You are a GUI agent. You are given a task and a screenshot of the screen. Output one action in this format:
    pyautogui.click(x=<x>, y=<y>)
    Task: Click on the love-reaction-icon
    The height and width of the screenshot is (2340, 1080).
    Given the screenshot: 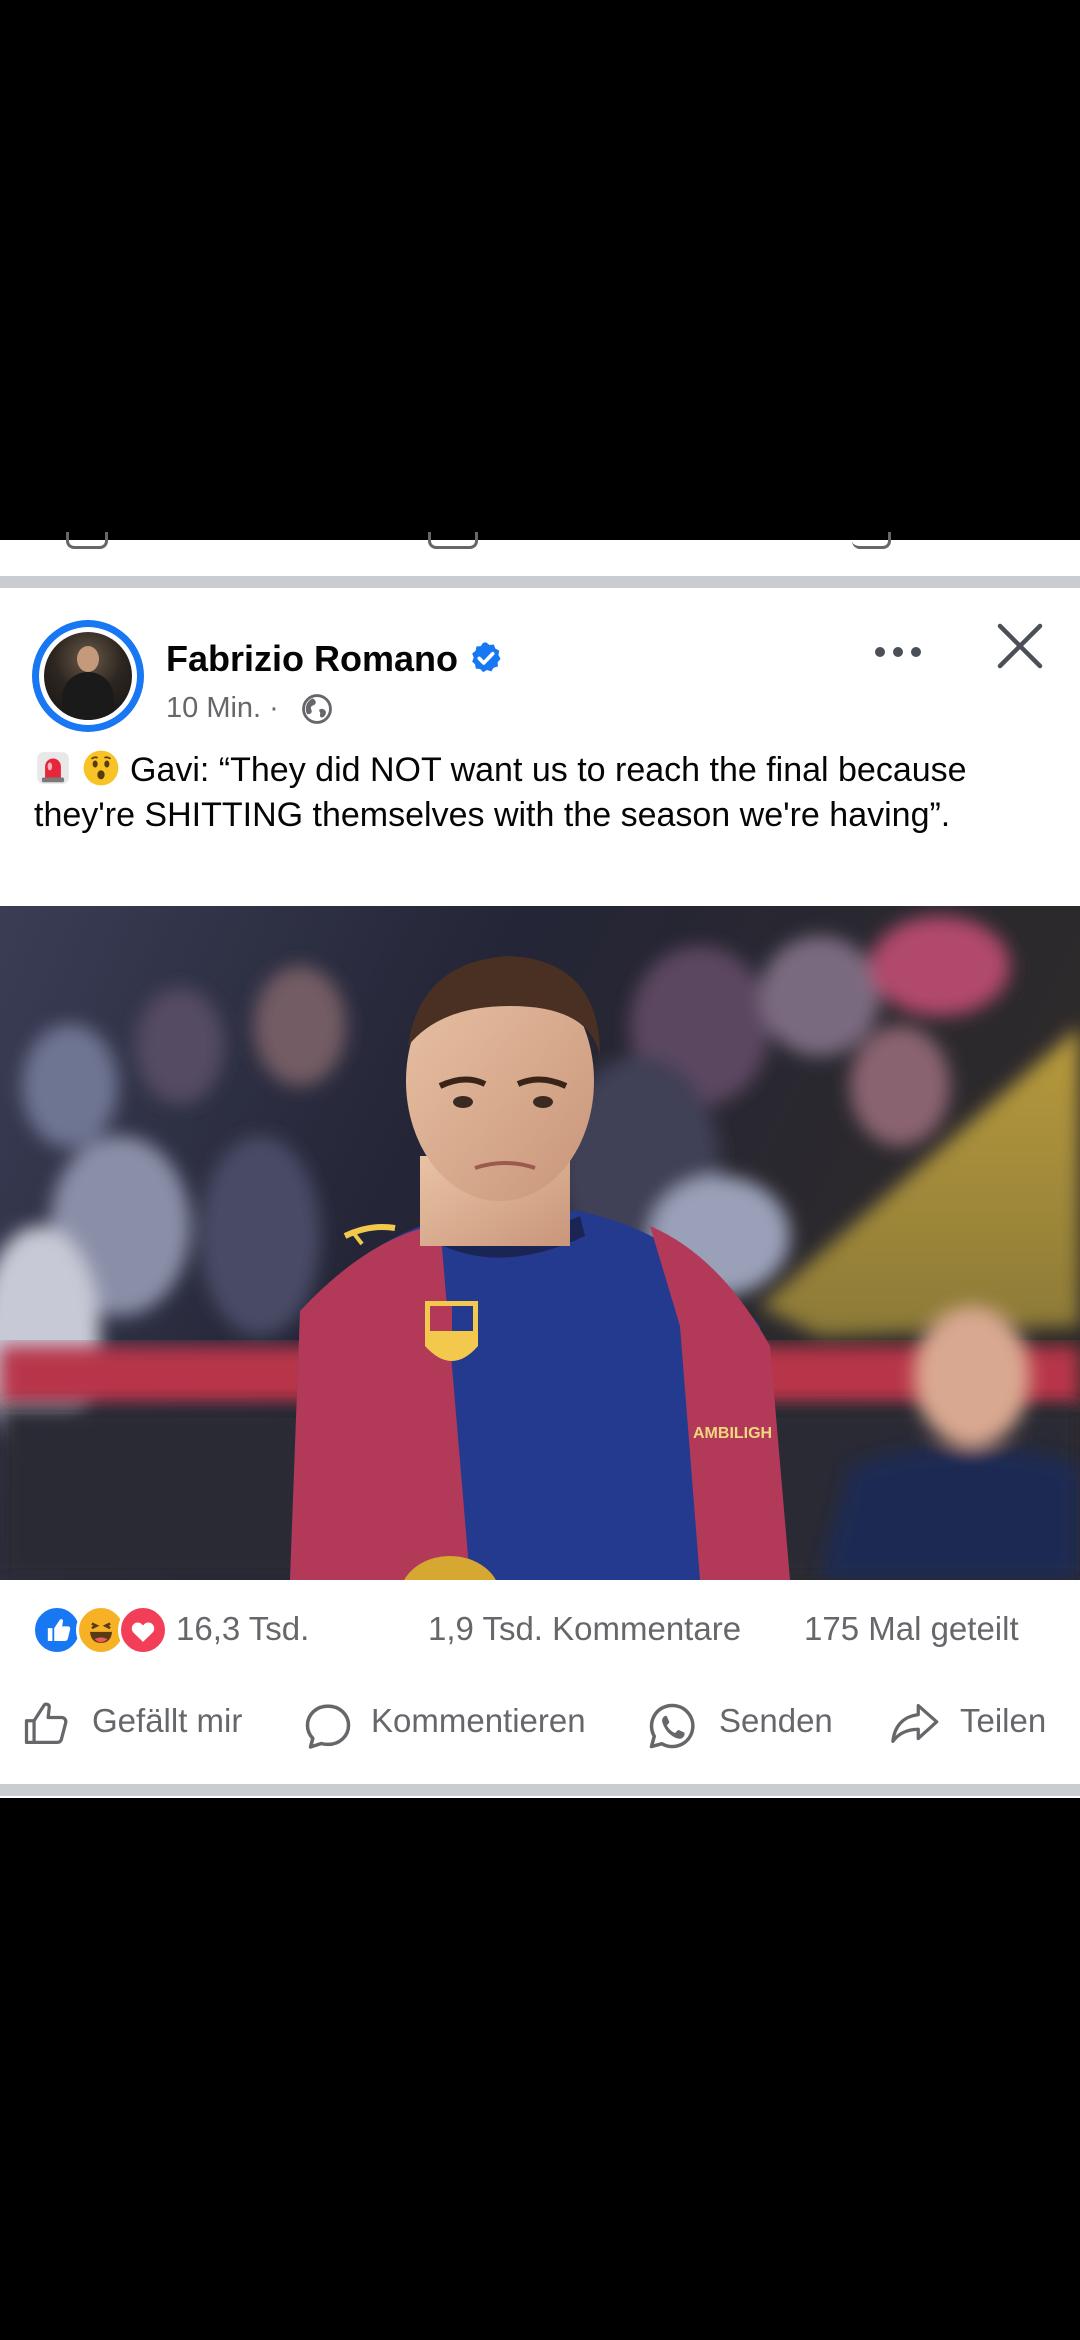 What is the action you would take?
    pyautogui.click(x=143, y=1630)
    